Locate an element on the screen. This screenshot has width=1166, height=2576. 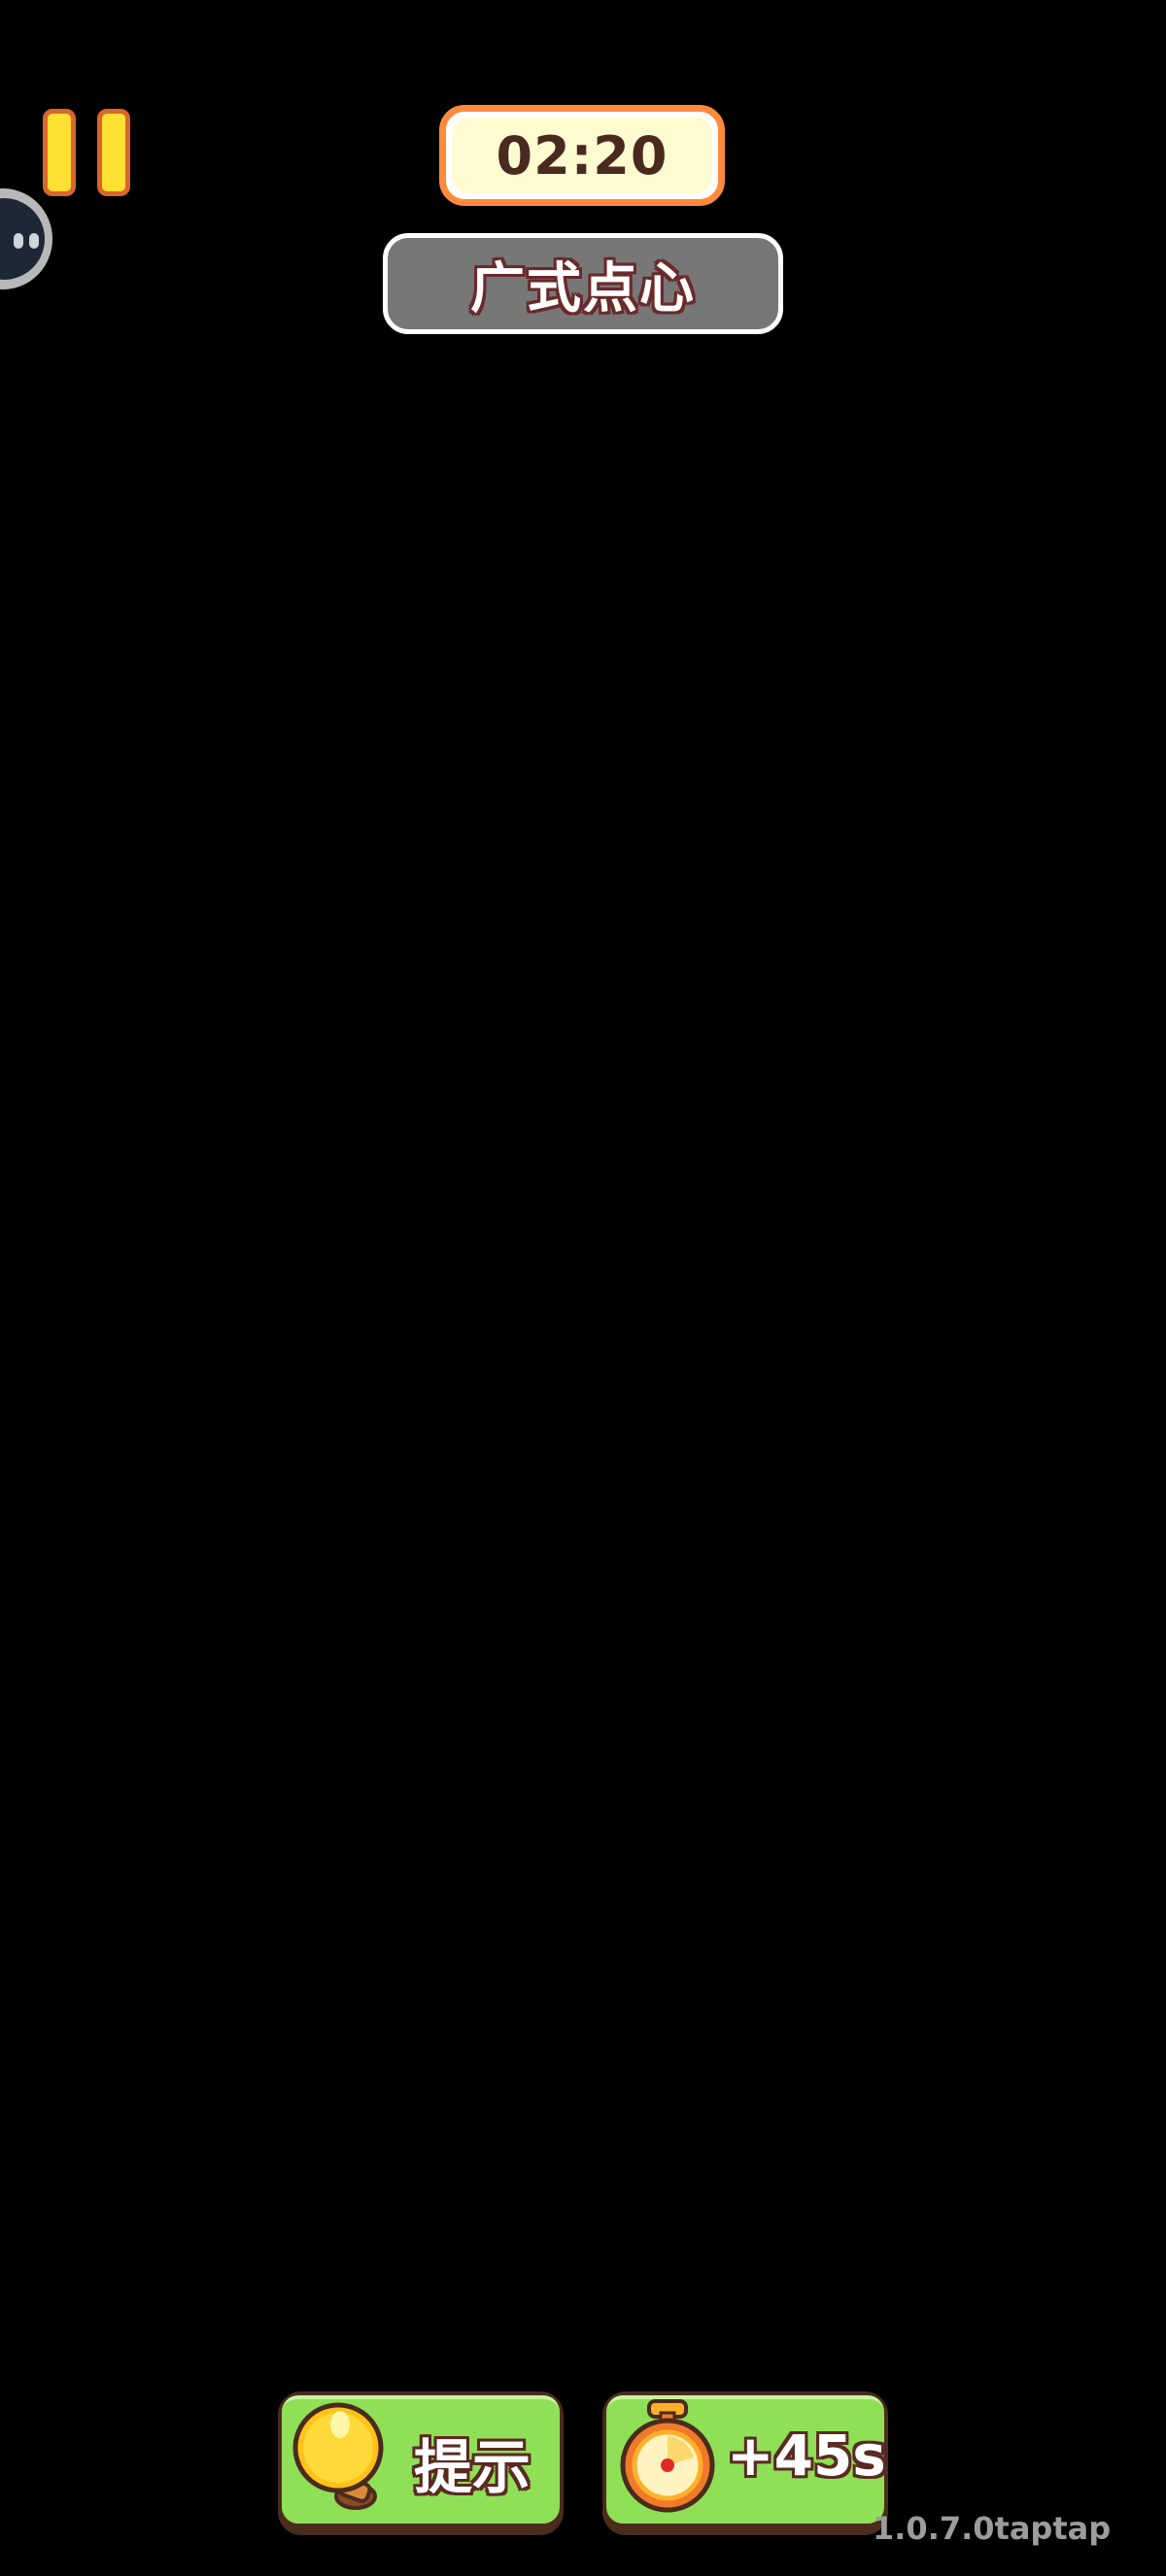
assistive-eye-left is located at coordinates (18, 241).